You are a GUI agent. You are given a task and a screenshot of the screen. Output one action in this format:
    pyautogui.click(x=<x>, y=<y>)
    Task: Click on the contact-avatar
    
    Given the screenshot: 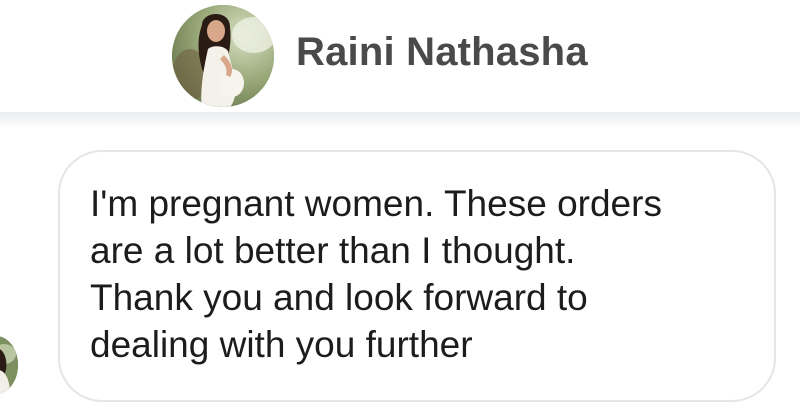 What is the action you would take?
    pyautogui.click(x=223, y=56)
    